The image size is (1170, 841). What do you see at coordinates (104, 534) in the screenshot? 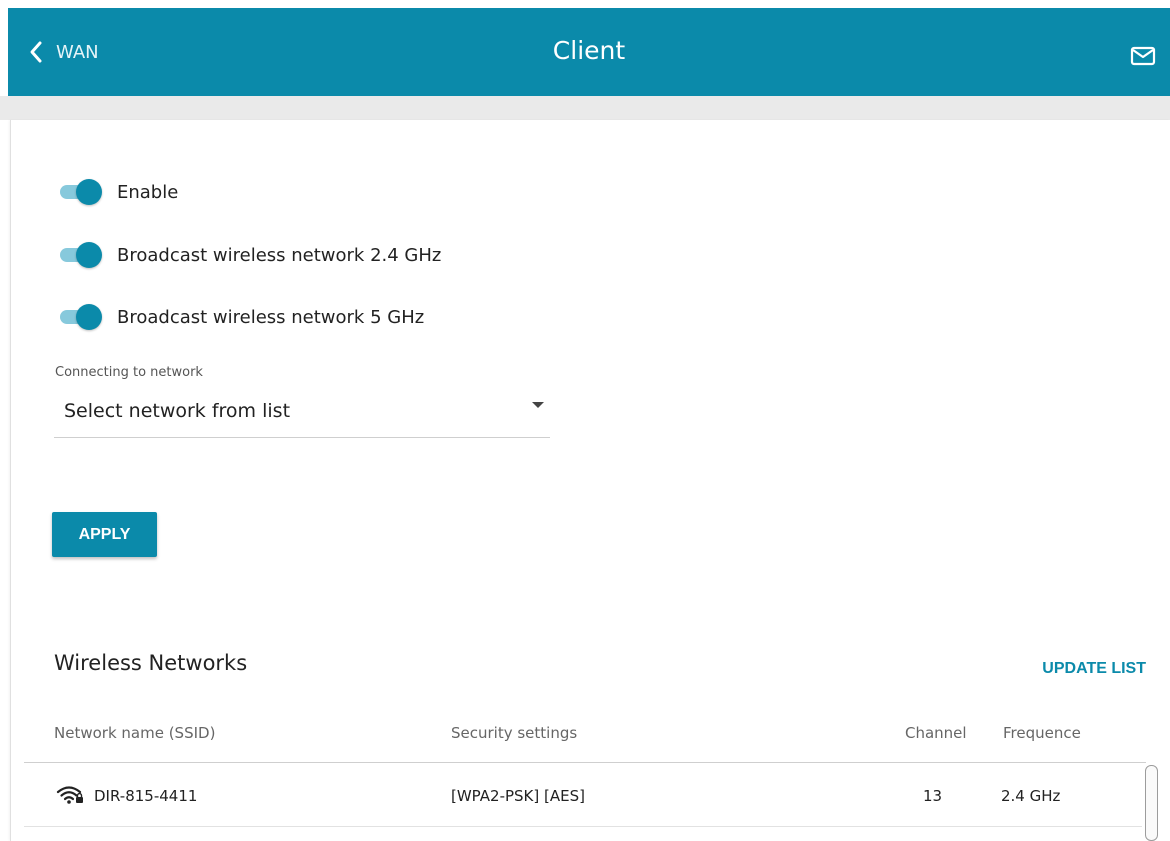
I see `apply-button: APPLY` at bounding box center [104, 534].